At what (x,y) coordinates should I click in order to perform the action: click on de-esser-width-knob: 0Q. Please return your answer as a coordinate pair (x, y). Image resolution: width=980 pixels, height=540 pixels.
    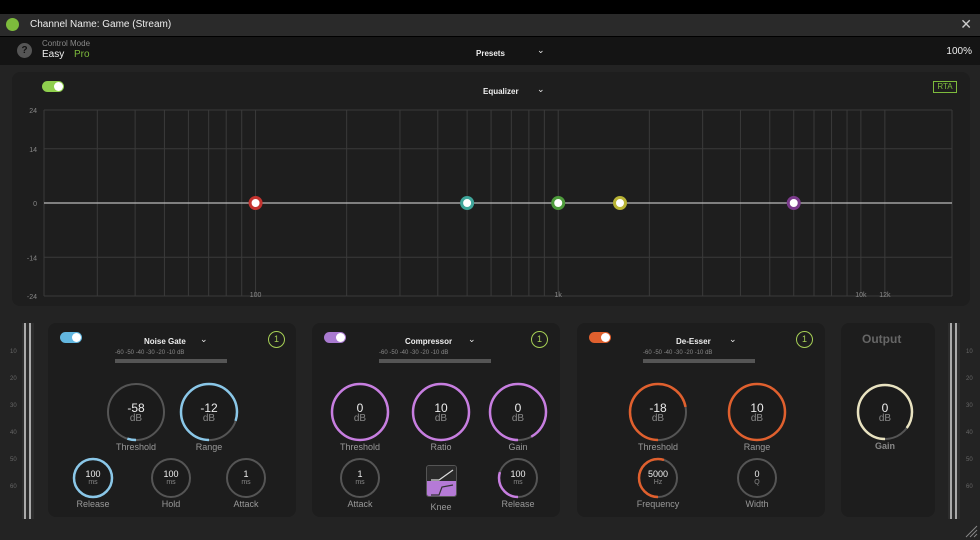
    Looking at the image, I should click on (757, 478).